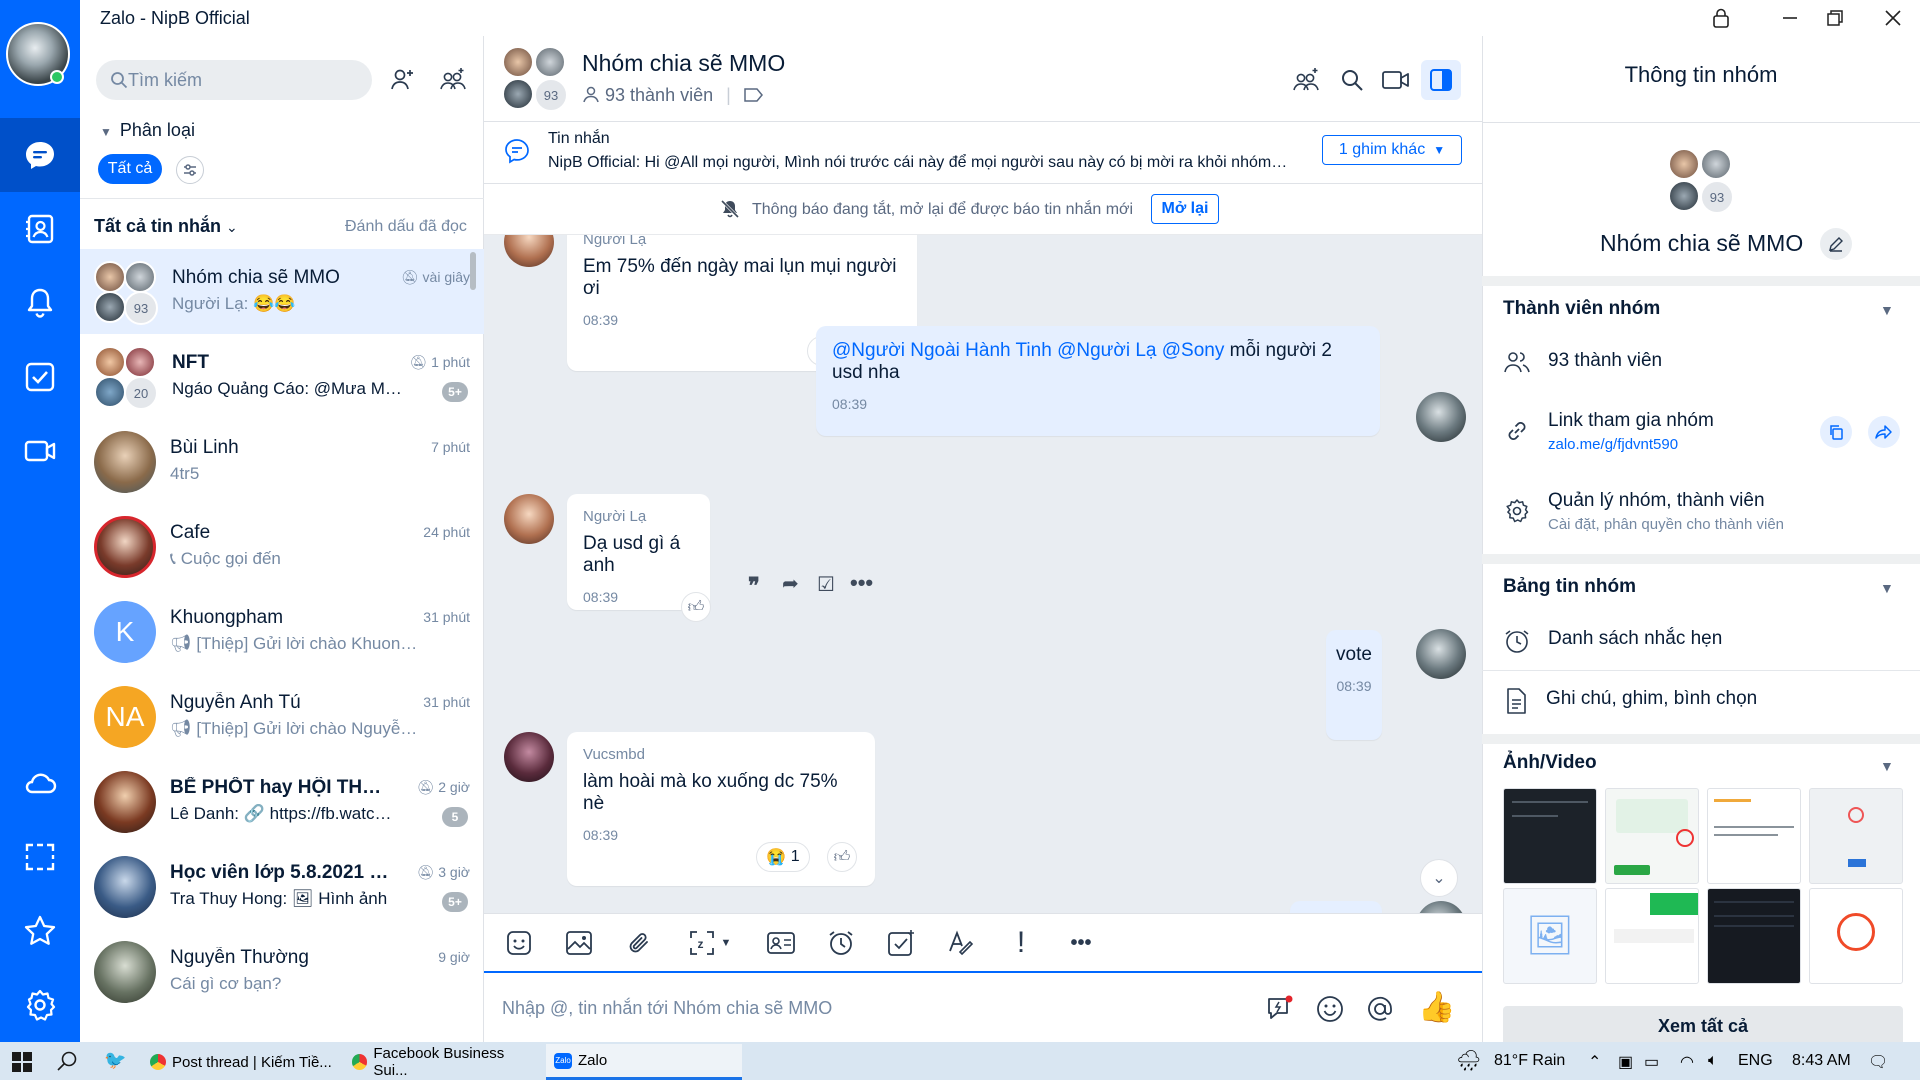 The image size is (1920, 1080). Describe the element at coordinates (40, 377) in the screenshot. I see `rail-todo-button` at that location.